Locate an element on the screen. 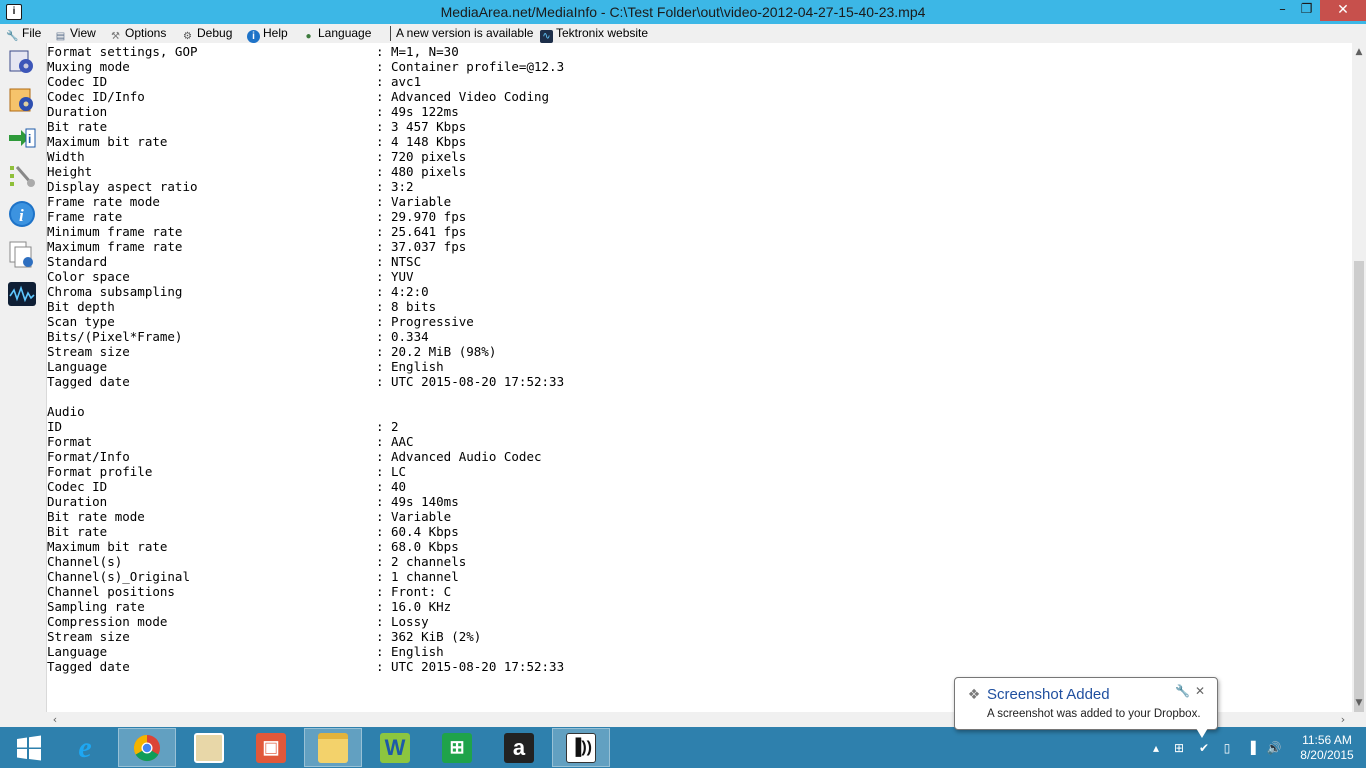 The width and height of the screenshot is (1366, 768). dropbox-icon: ✔ is located at coordinates (1204, 748).